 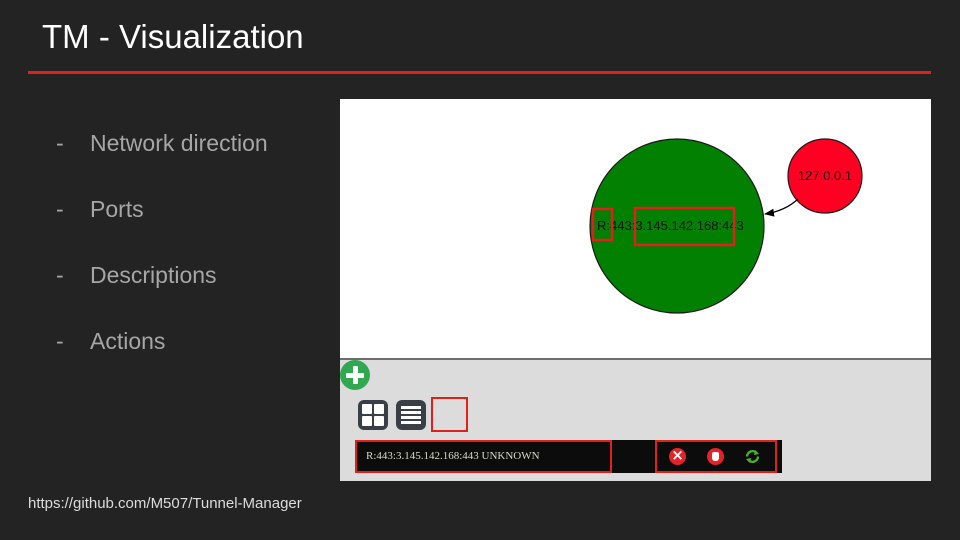 What do you see at coordinates (635, 420) in the screenshot?
I see `control-panel: R:443:3.145.142.168:443 UNKNOWN` at bounding box center [635, 420].